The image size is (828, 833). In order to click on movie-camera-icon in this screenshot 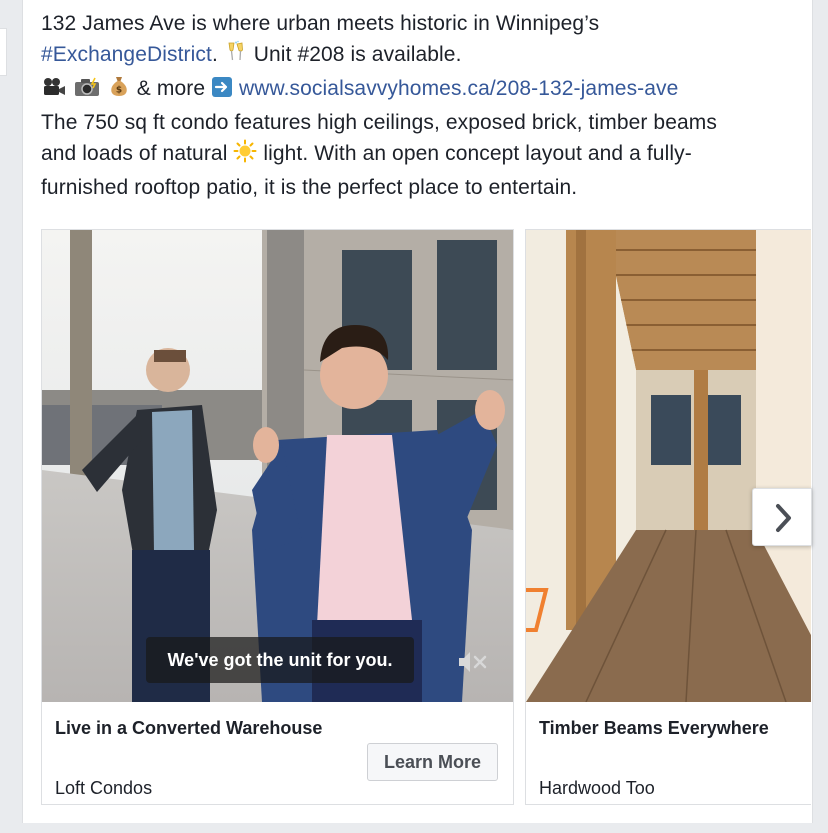, I will do `click(54, 91)`.